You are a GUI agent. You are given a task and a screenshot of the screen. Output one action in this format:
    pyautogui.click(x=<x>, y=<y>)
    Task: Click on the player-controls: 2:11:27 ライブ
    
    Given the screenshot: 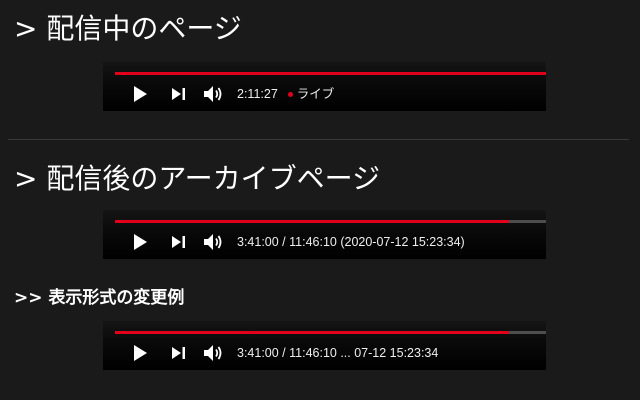 What is the action you would take?
    pyautogui.click(x=324, y=94)
    